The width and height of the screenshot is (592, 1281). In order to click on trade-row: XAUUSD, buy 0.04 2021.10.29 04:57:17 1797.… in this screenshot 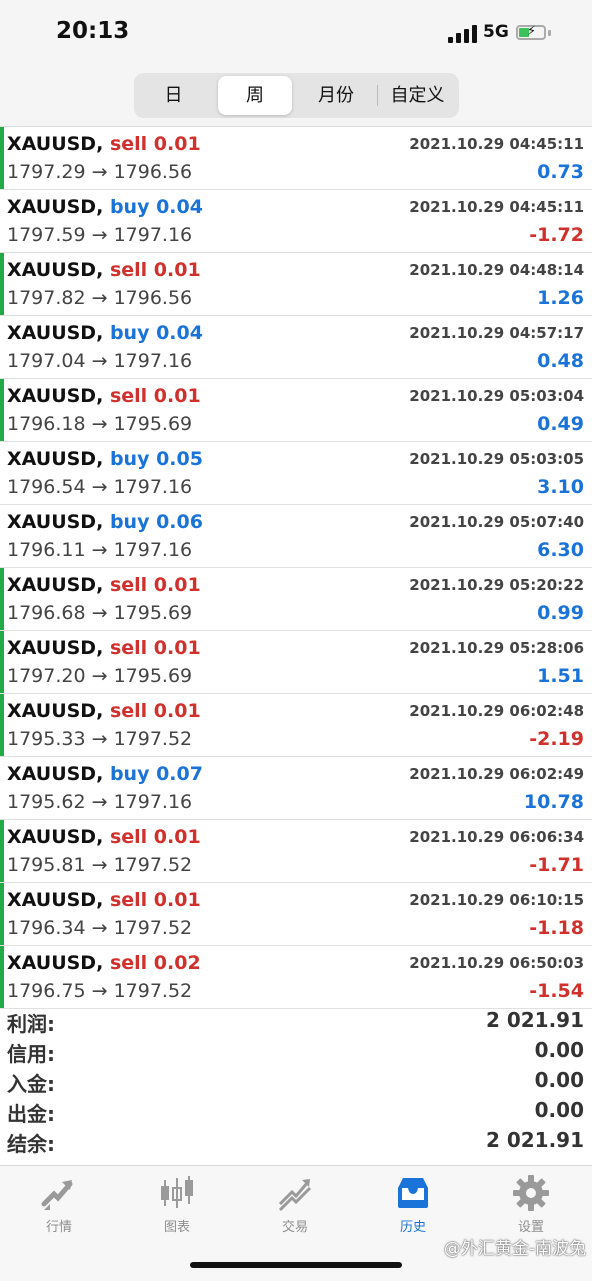, I will do `click(296, 347)`.